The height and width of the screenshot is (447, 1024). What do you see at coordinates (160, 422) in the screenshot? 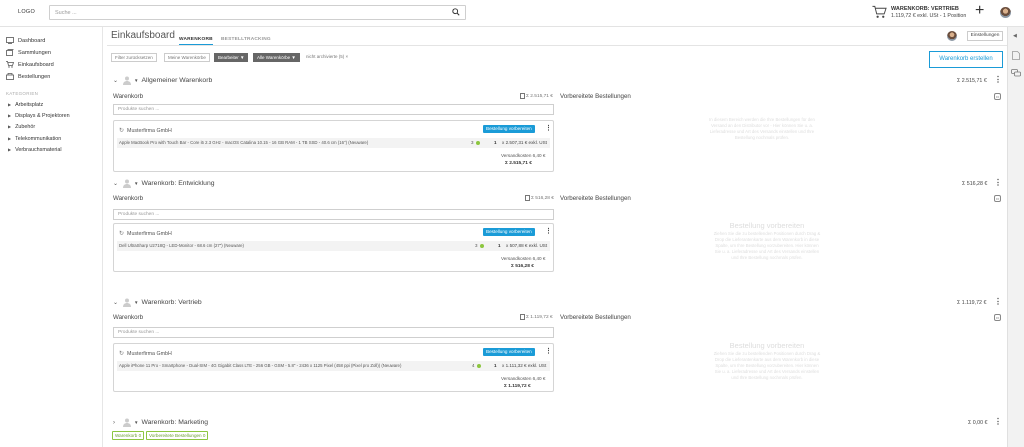
I see `basket-header: › ▼ Warenkorb: Marketing` at bounding box center [160, 422].